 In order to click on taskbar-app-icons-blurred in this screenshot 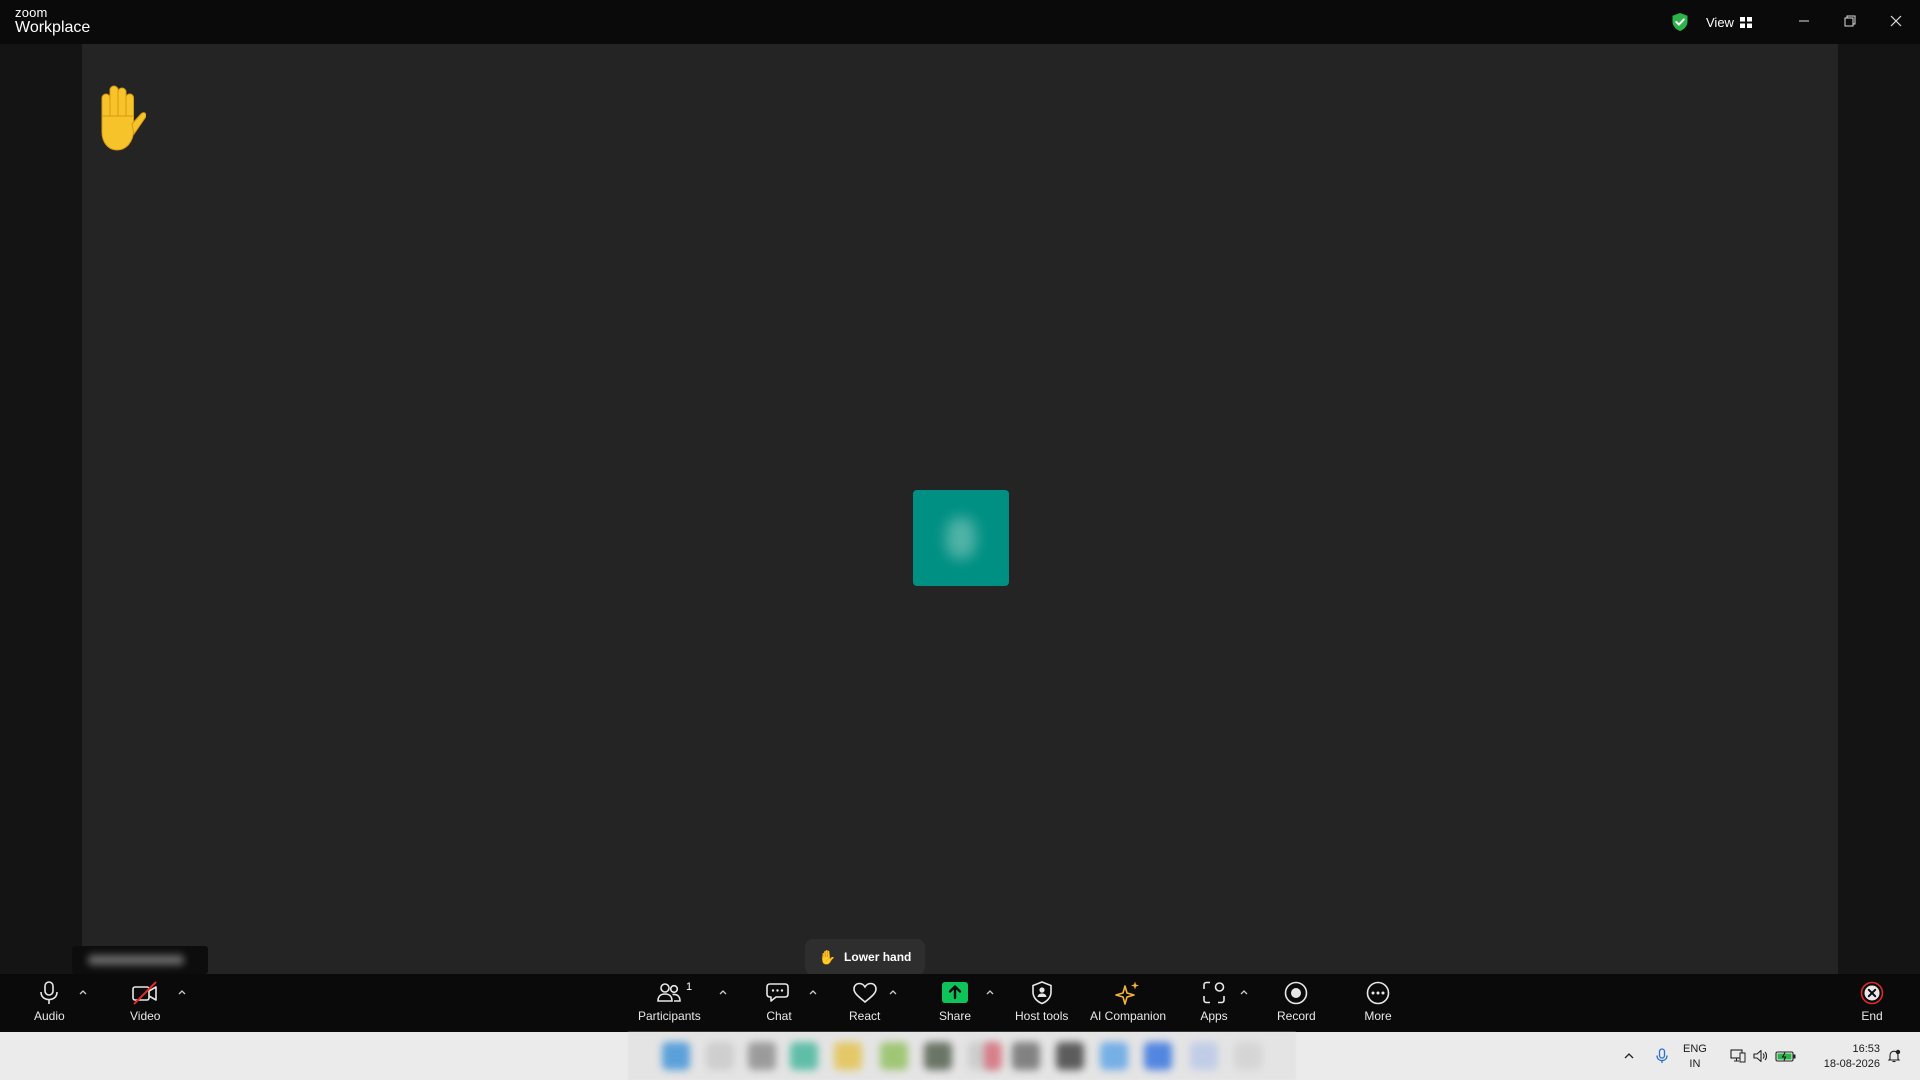, I will do `click(962, 1056)`.